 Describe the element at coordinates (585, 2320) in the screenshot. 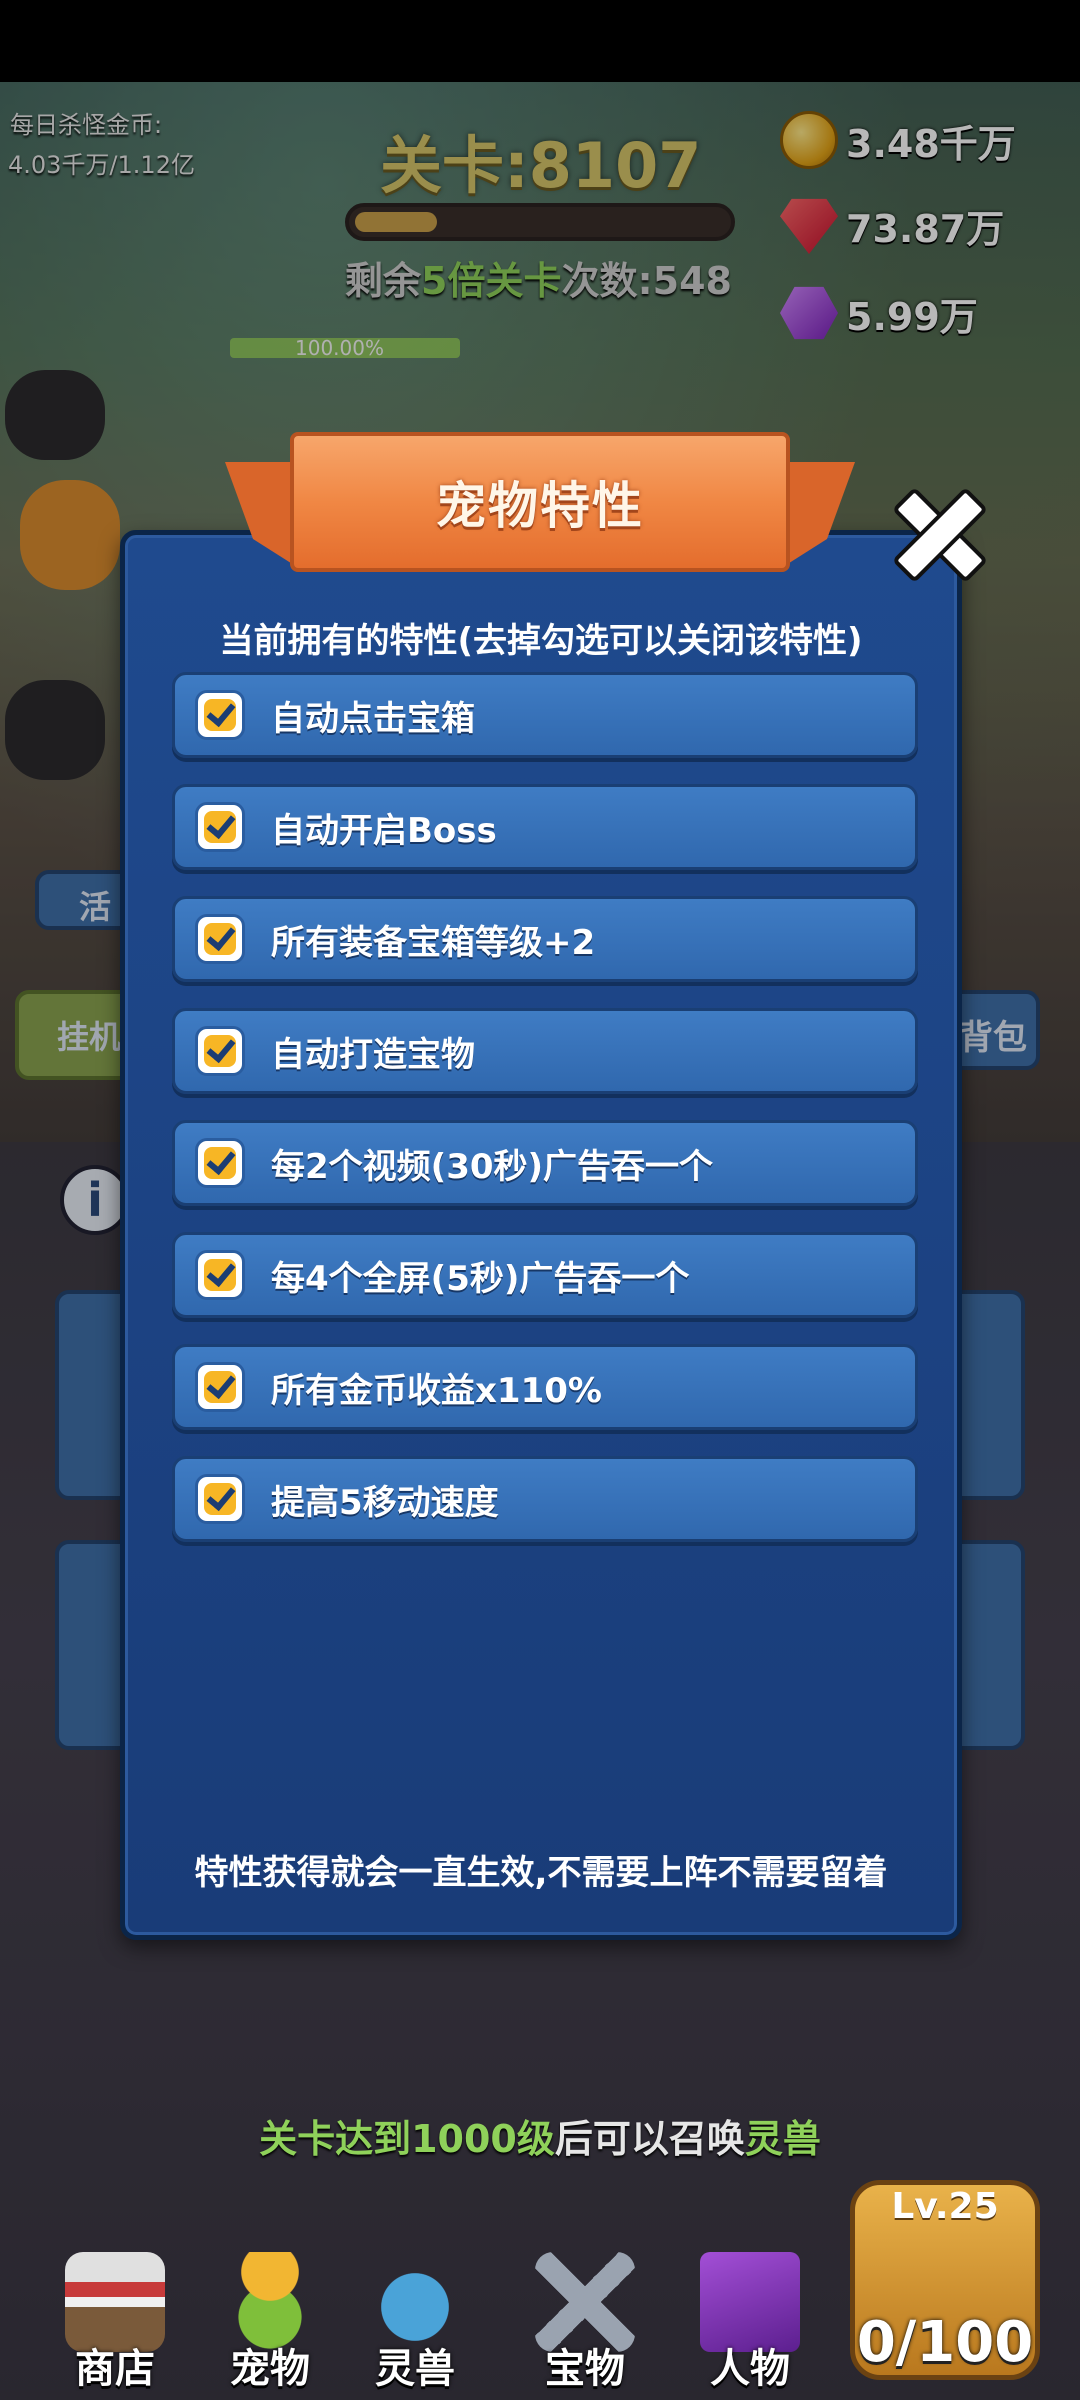

I see `nav-item-treasure: 宝物` at that location.